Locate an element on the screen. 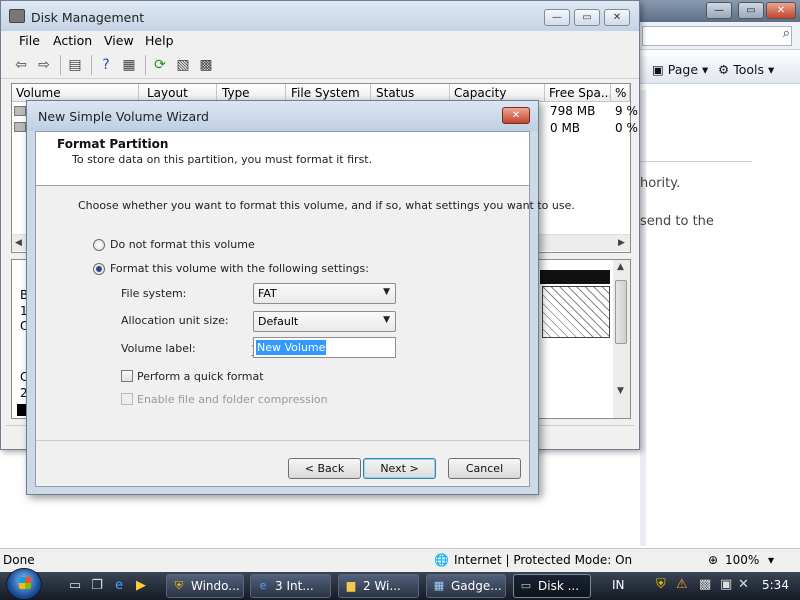 The height and width of the screenshot is (600, 800). search-icon: ⌕ is located at coordinates (786, 33).